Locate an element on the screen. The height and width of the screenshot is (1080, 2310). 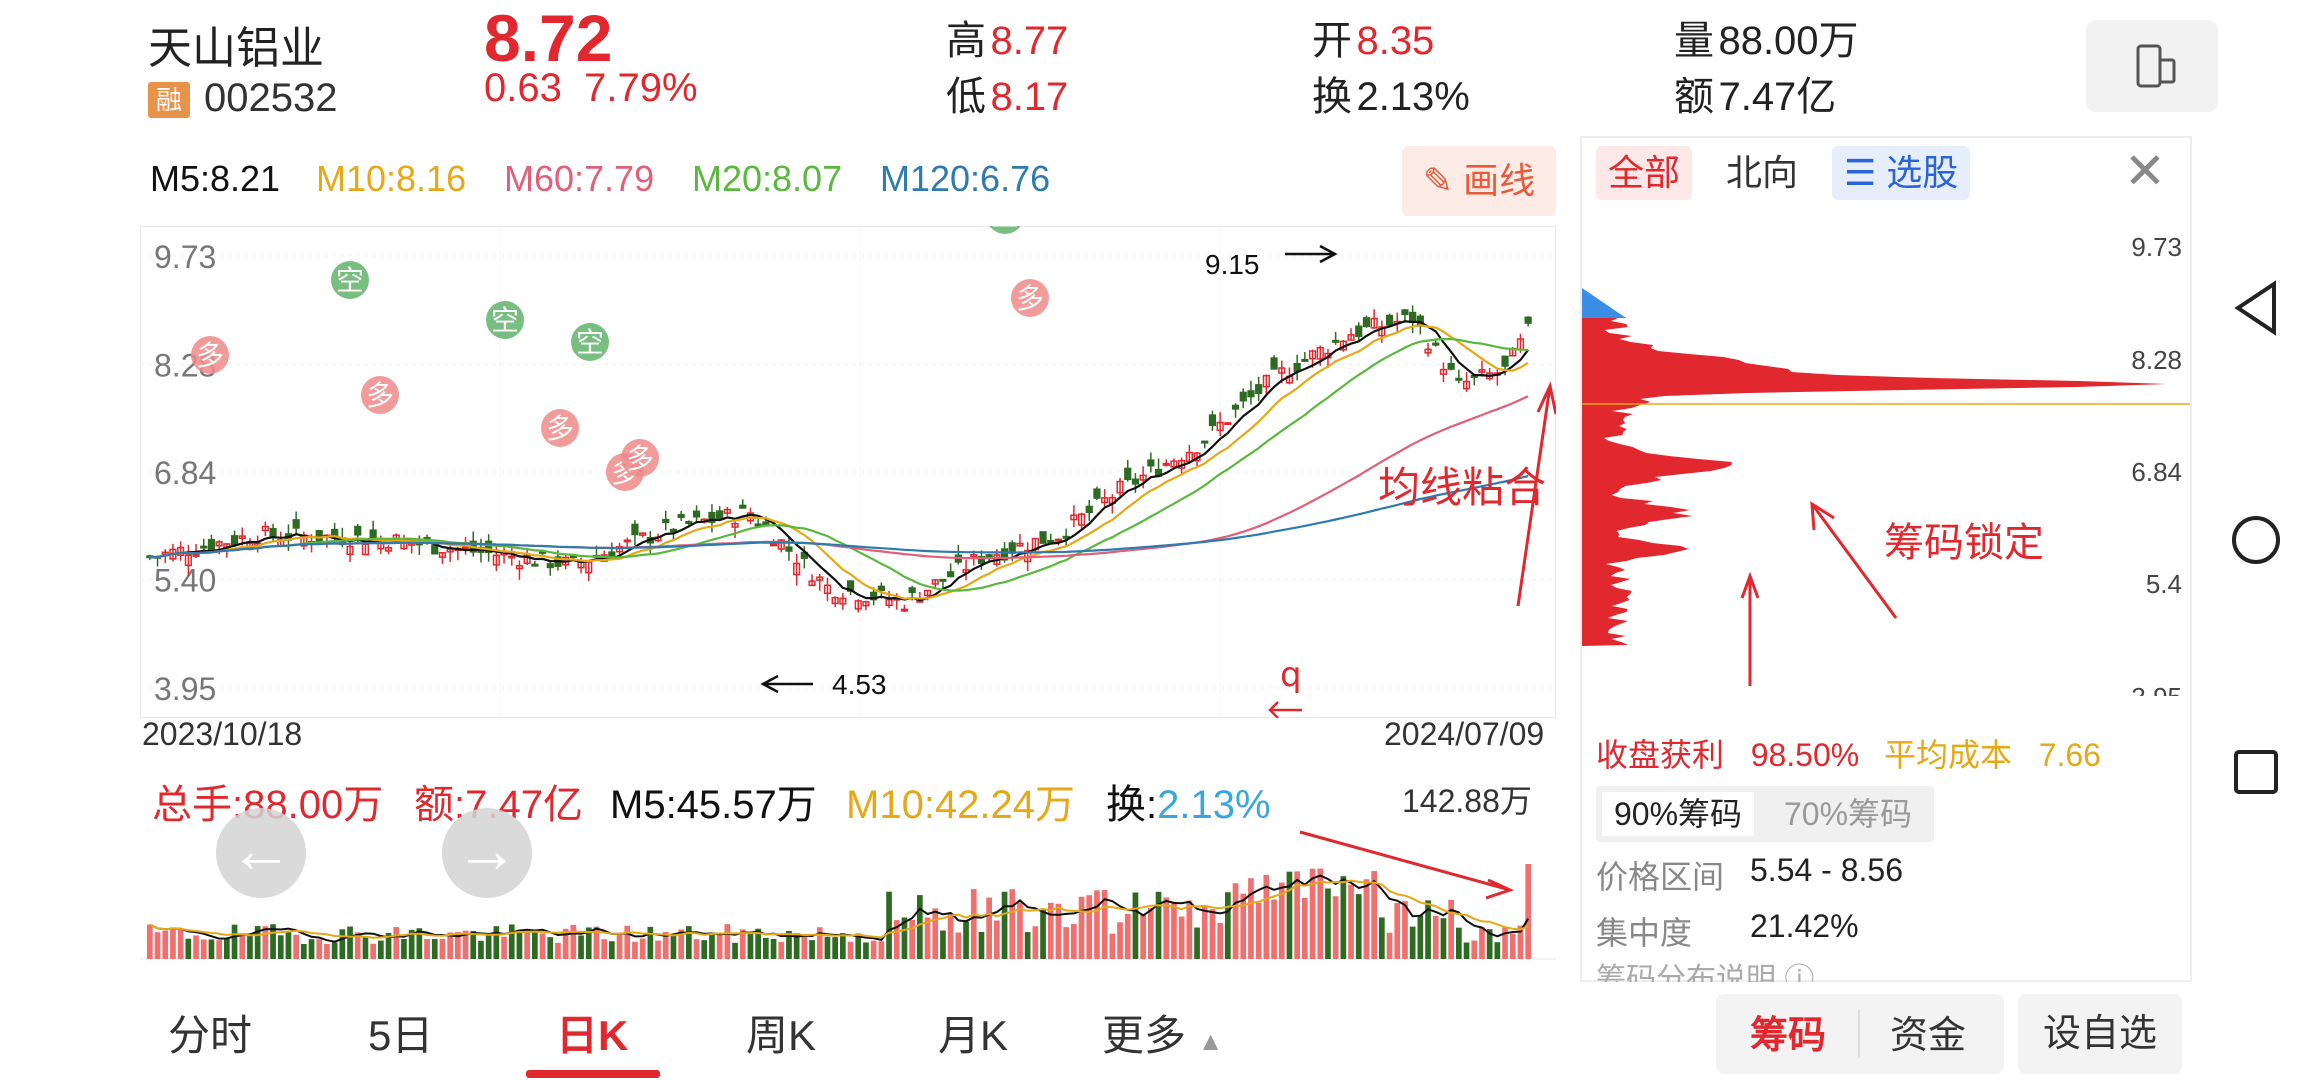
chip-70-tab: 70%筹码 is located at coordinates (1848, 814).